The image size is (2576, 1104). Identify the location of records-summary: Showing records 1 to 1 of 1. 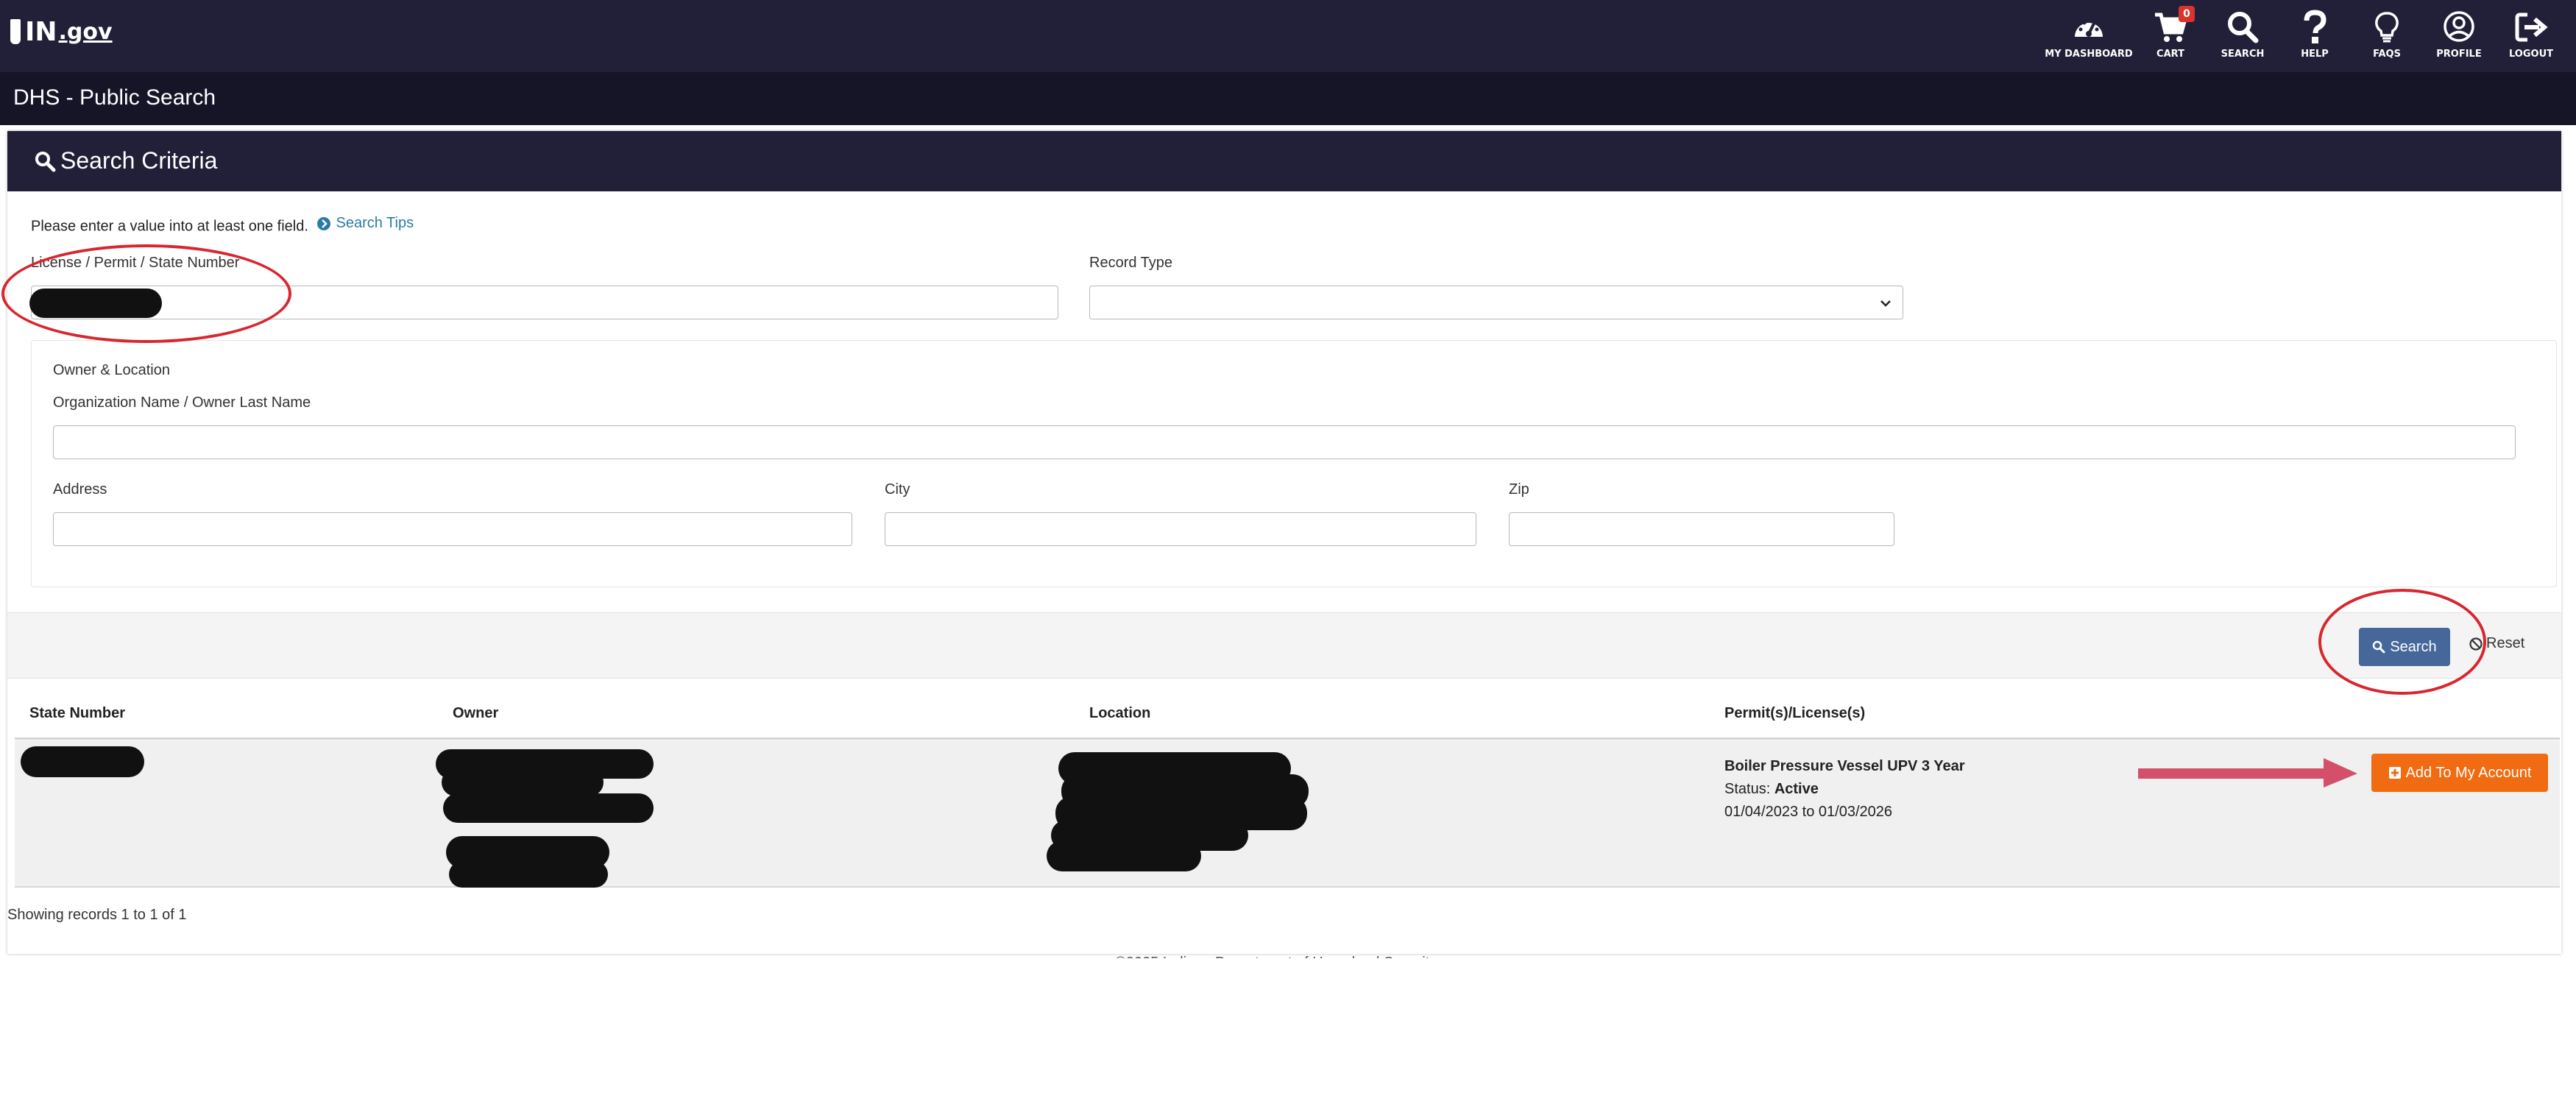
(97, 915).